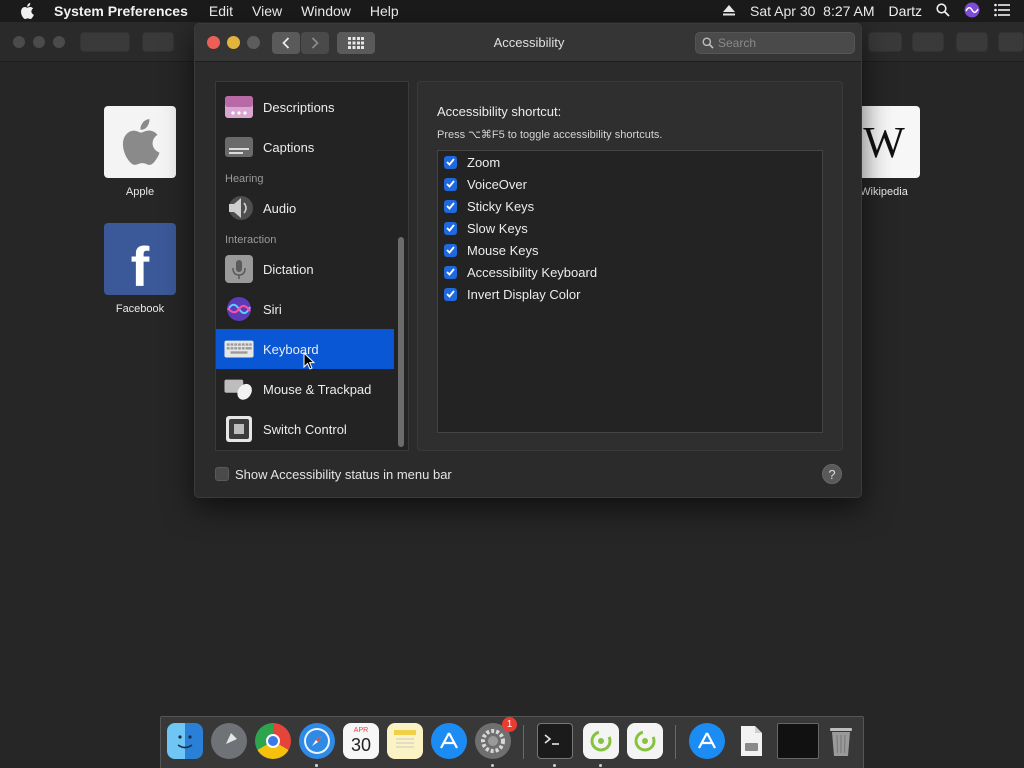  What do you see at coordinates (905, 11) in the screenshot?
I see `user-menu: Dartz` at bounding box center [905, 11].